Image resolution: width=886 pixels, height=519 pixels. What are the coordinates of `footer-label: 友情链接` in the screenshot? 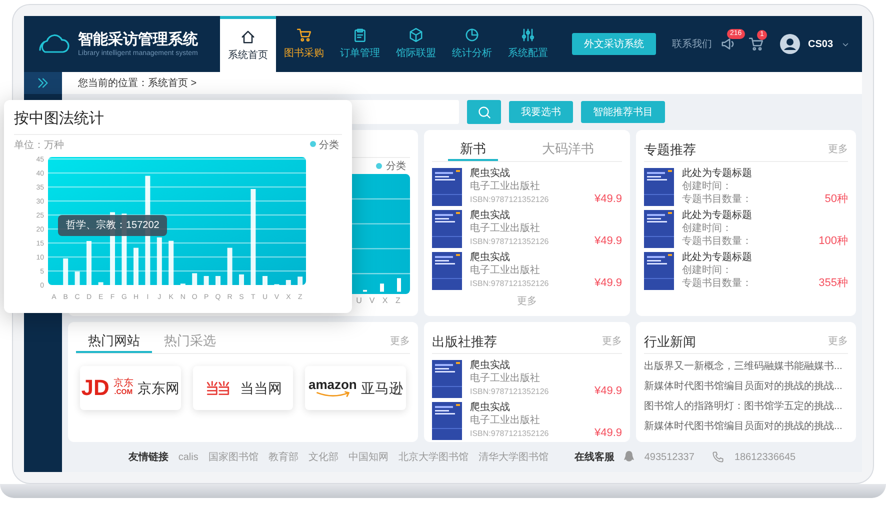 It's located at (148, 457).